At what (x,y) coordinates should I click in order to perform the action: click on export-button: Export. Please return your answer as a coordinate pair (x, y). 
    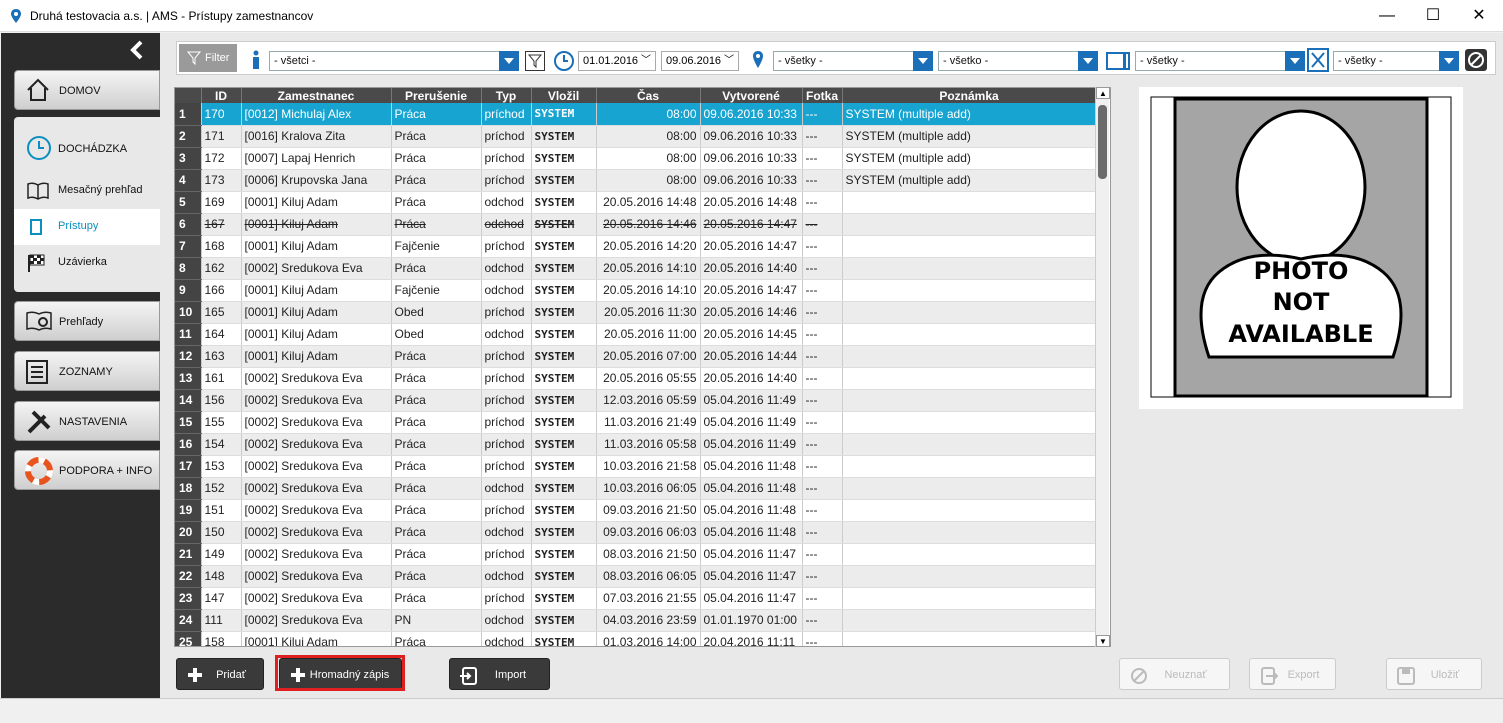
    Looking at the image, I should click on (1292, 674).